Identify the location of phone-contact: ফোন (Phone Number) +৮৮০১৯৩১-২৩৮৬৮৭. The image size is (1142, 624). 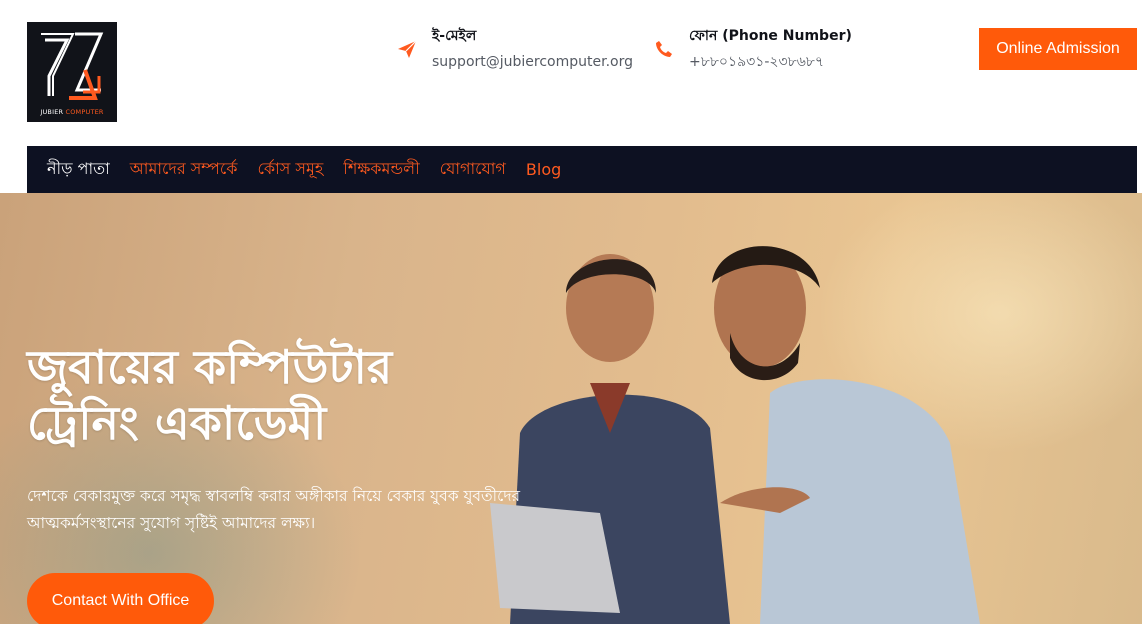
(752, 49).